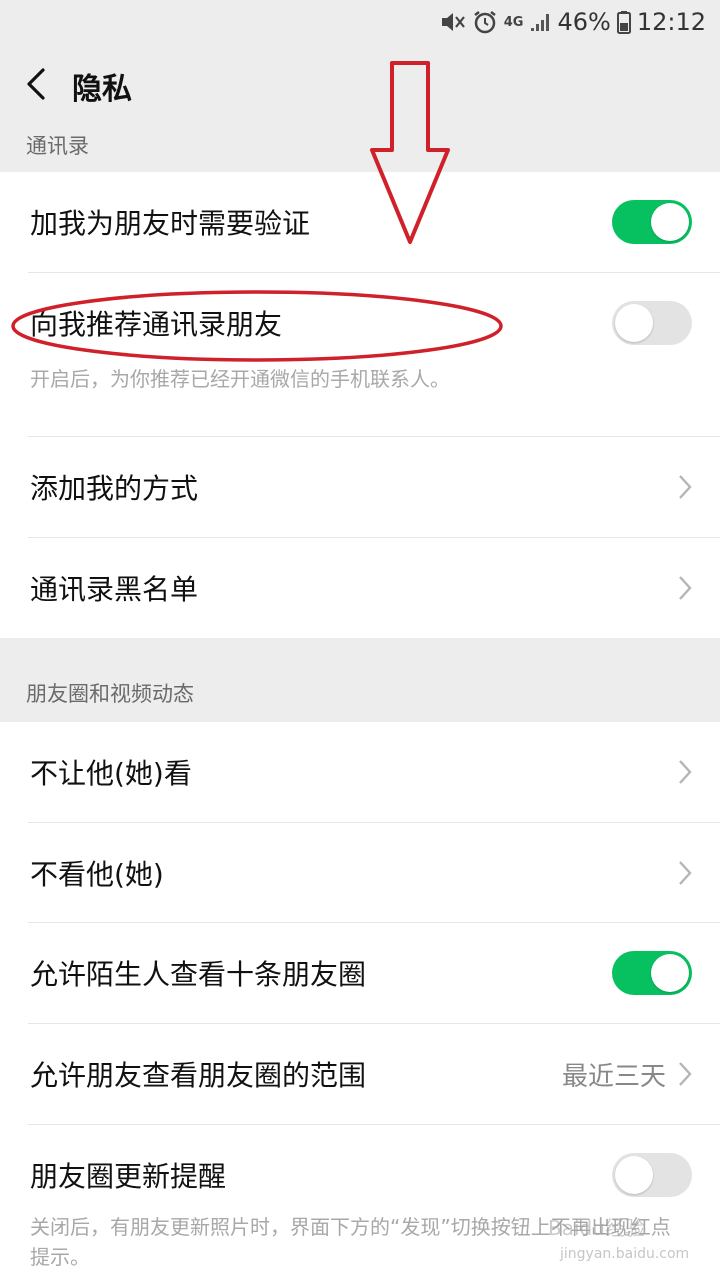  I want to click on row-label: 加我为朋友时需要验证, so click(170, 223).